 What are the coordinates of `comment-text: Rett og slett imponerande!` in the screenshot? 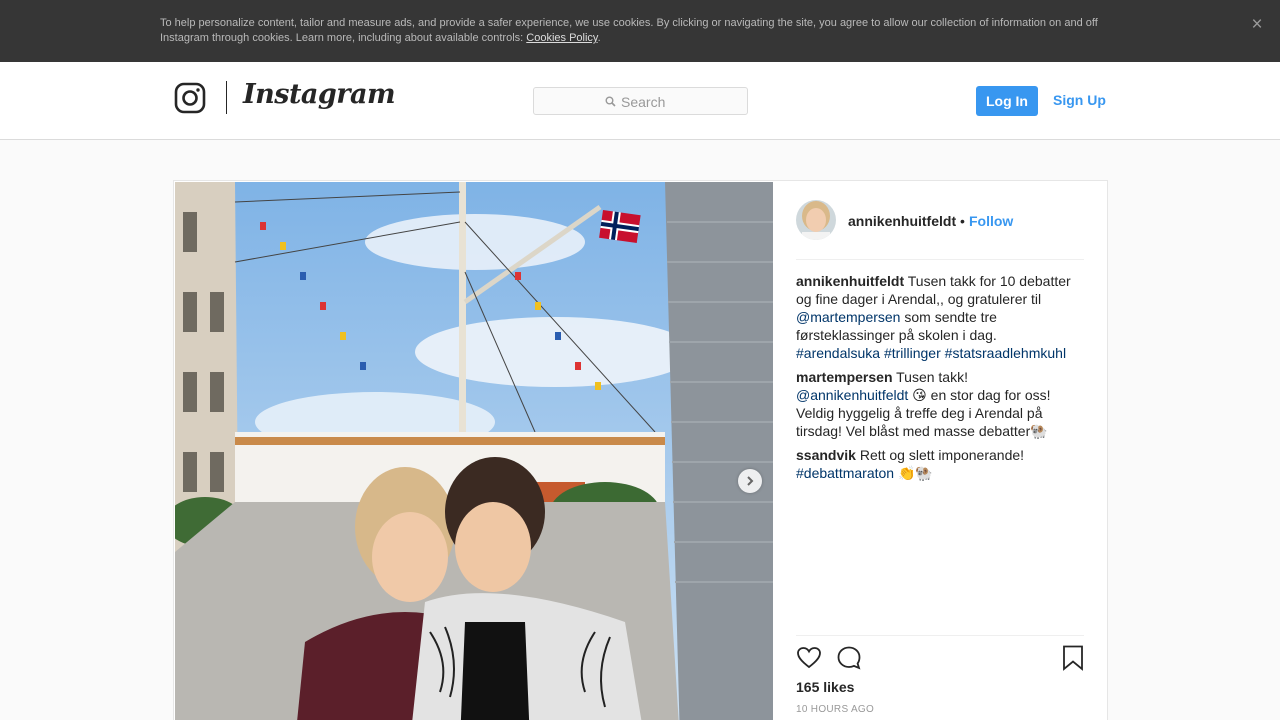 It's located at (940, 455).